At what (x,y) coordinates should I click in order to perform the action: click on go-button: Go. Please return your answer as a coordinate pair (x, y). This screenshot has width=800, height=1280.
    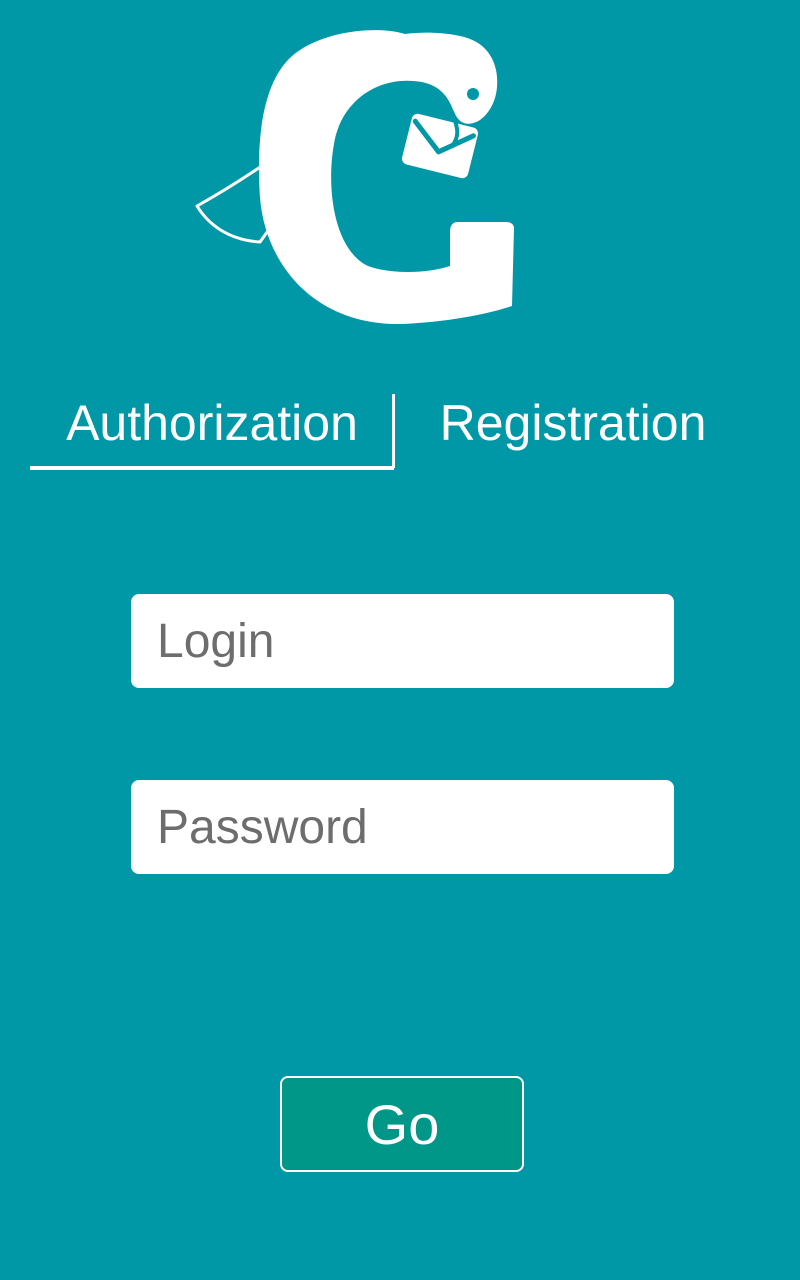
    Looking at the image, I should click on (402, 1124).